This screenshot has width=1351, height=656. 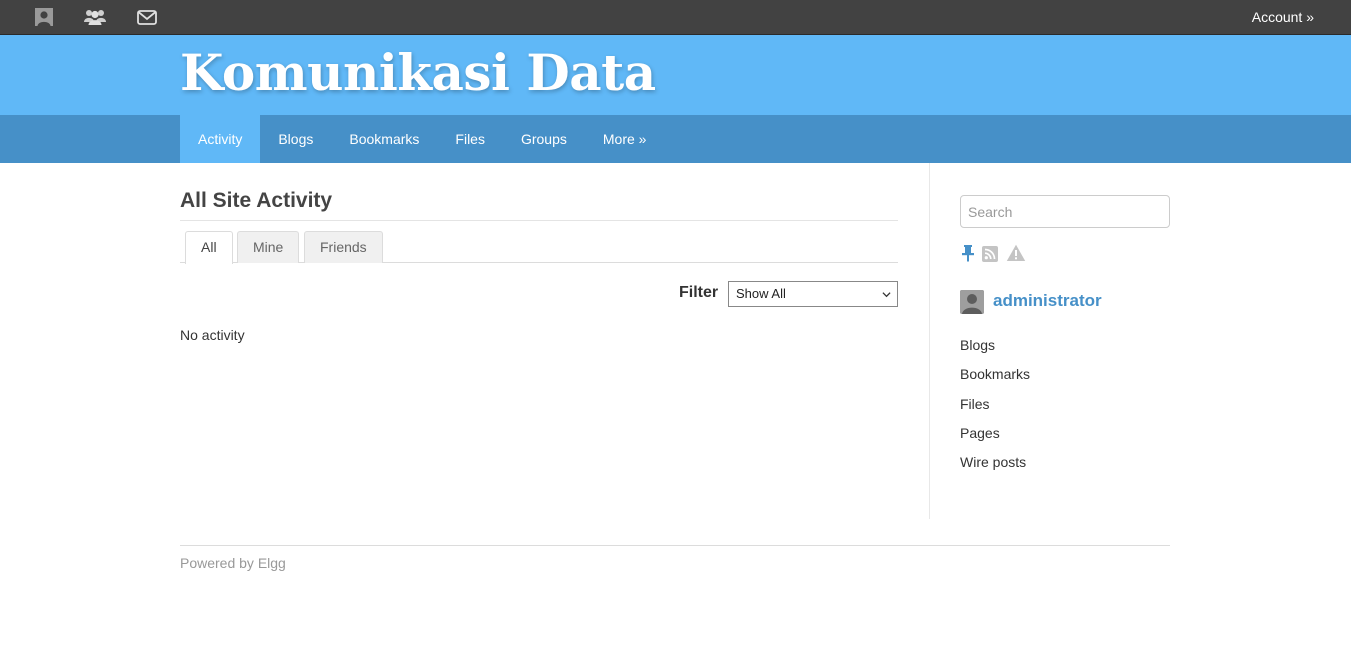 I want to click on title-divider, so click(x=539, y=220).